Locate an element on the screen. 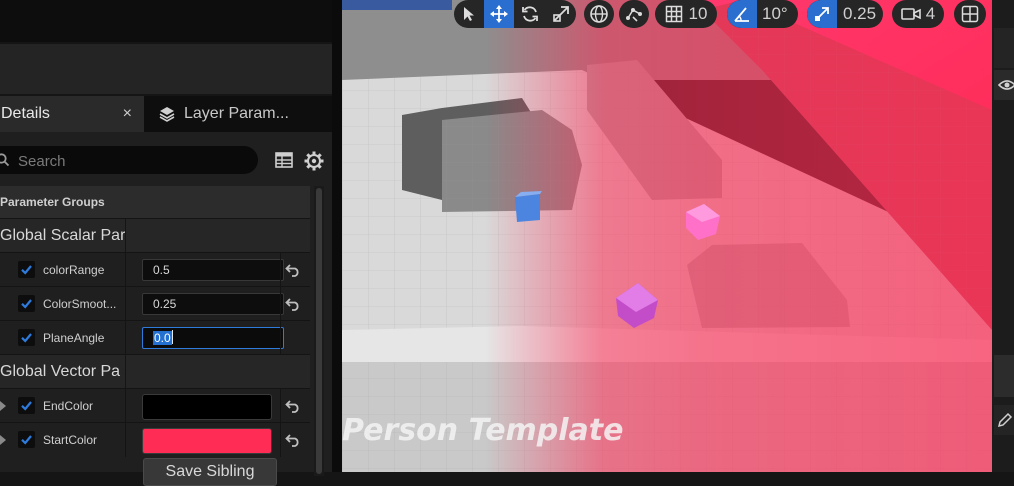 Image resolution: width=1014 pixels, height=486 pixels. layout-icon is located at coordinates (970, 14).